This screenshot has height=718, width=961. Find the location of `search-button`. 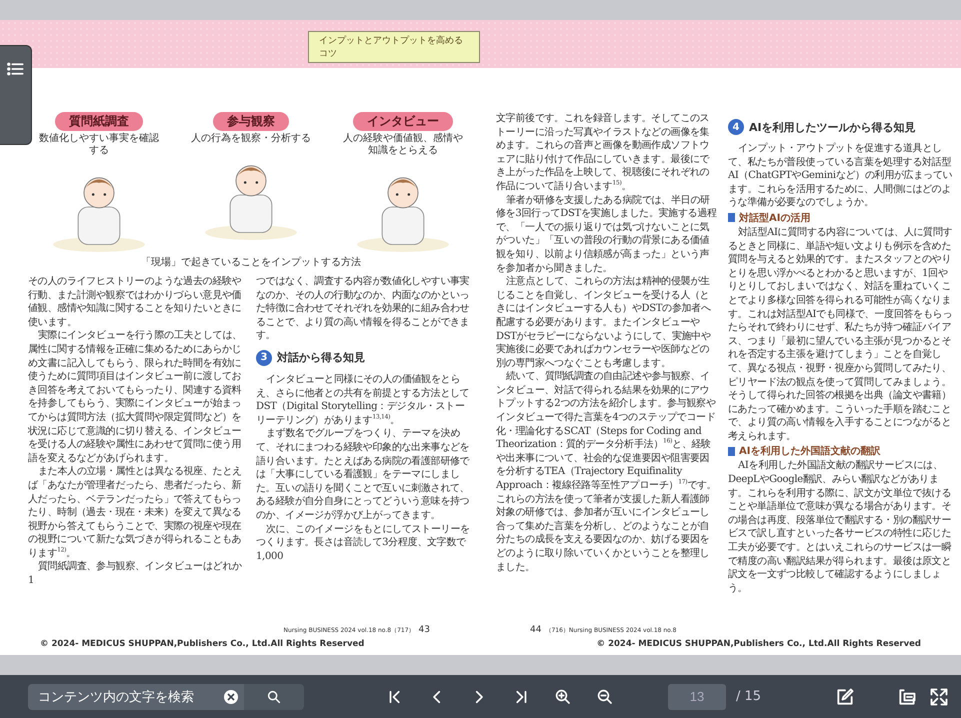

search-button is located at coordinates (274, 697).